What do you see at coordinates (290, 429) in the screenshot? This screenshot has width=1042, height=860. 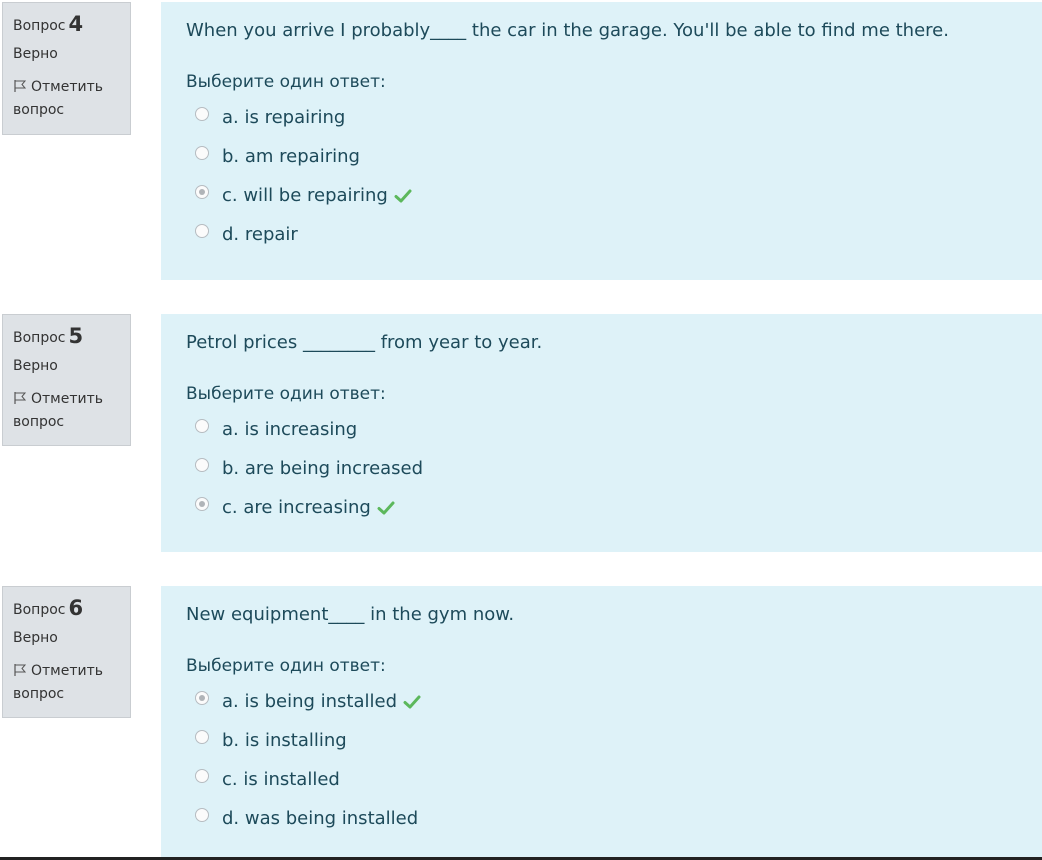 I see `answer-label: a. is increasing` at bounding box center [290, 429].